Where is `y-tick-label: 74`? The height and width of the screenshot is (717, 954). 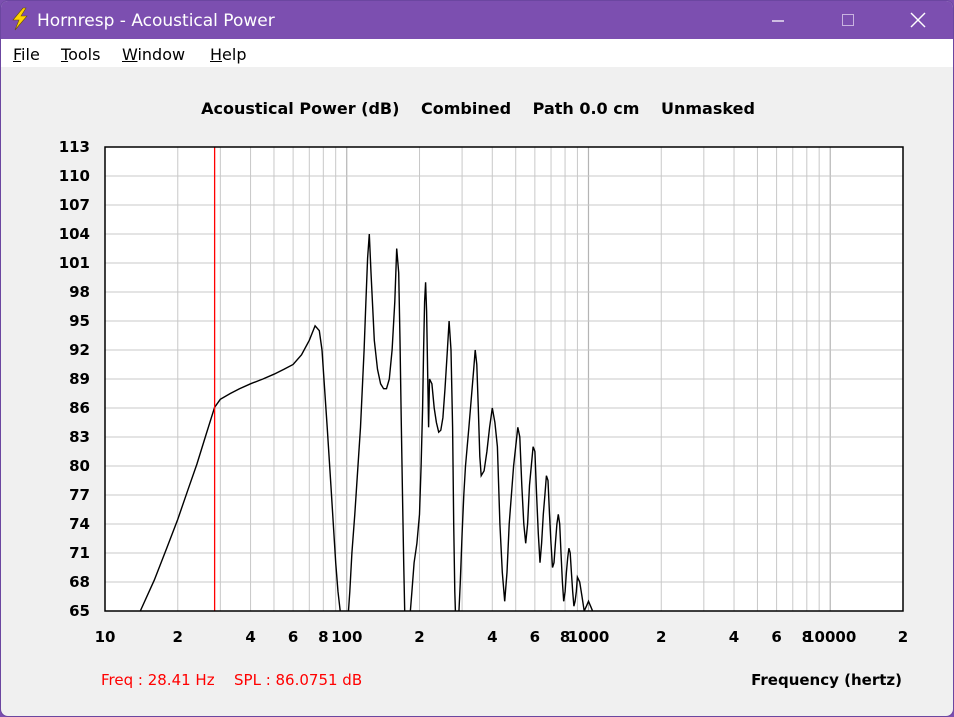
y-tick-label: 74 is located at coordinates (79, 524).